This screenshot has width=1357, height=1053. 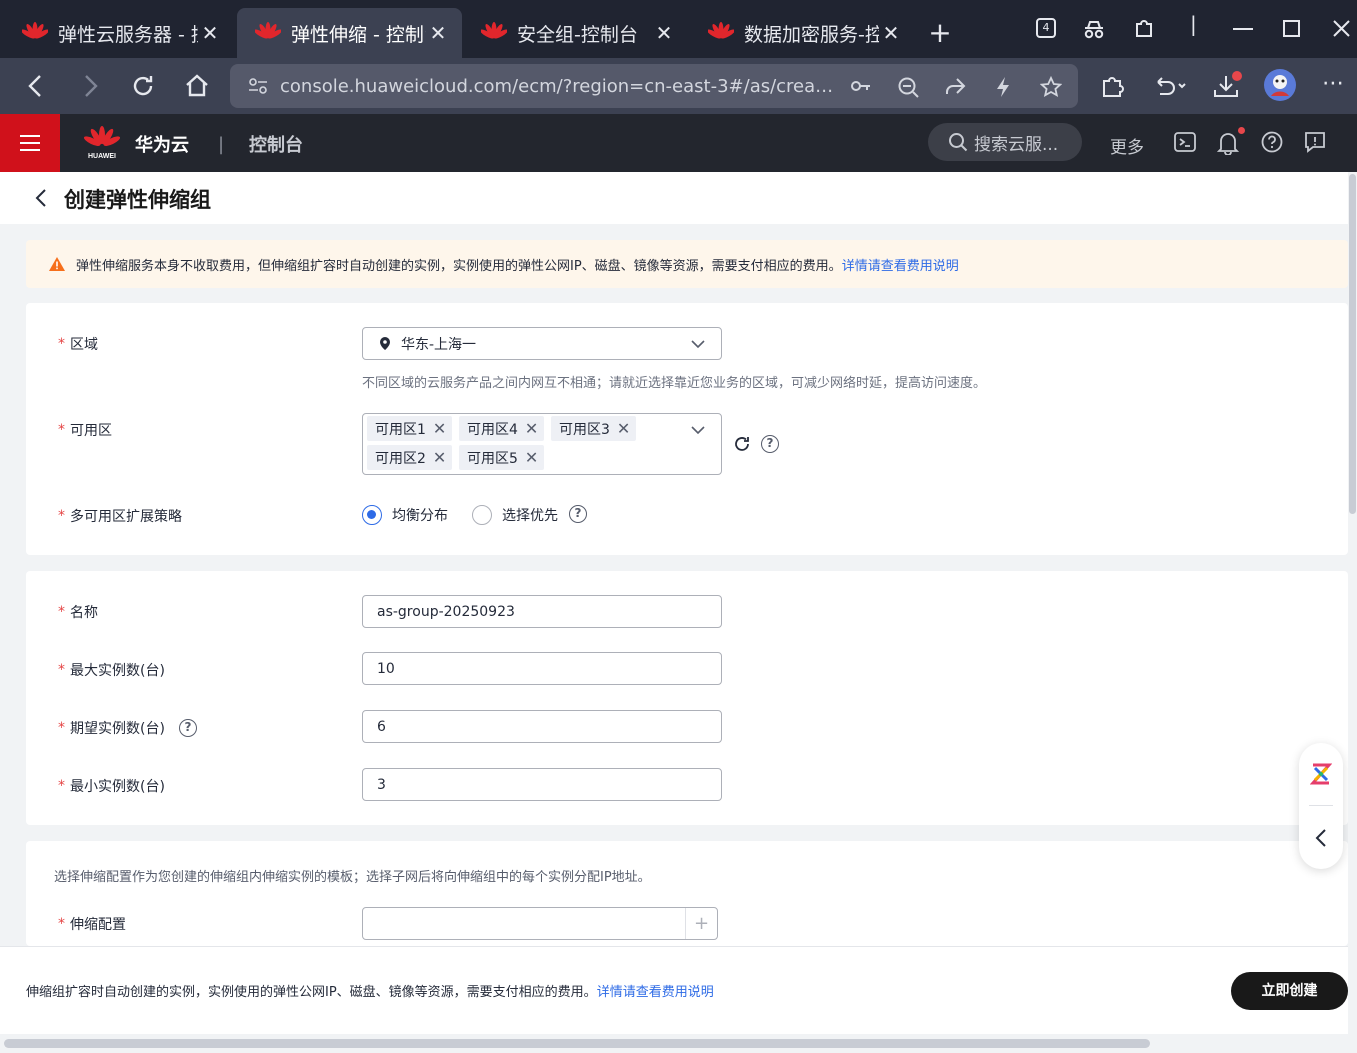 I want to click on brand-name: 华为云, so click(x=162, y=144).